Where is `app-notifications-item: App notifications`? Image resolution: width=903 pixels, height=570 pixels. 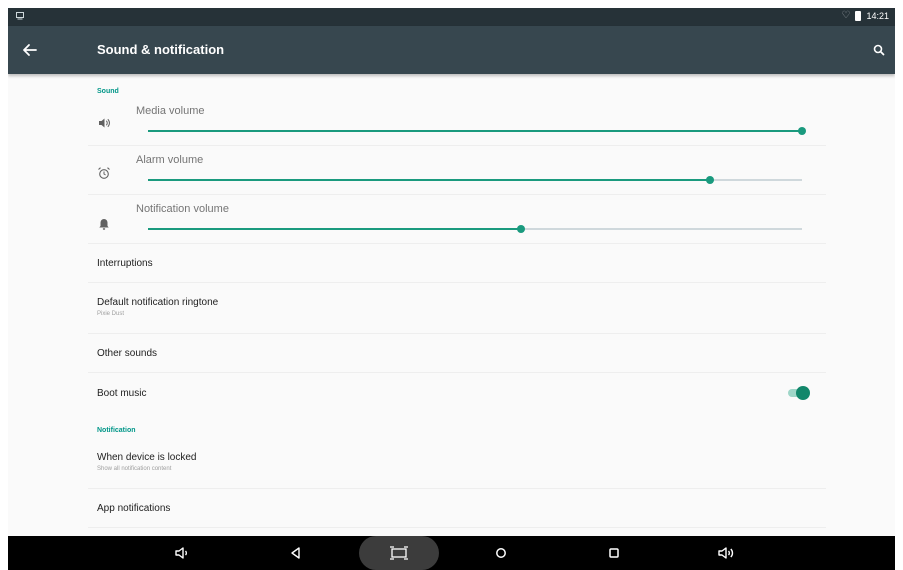
app-notifications-item: App notifications is located at coordinates (457, 508).